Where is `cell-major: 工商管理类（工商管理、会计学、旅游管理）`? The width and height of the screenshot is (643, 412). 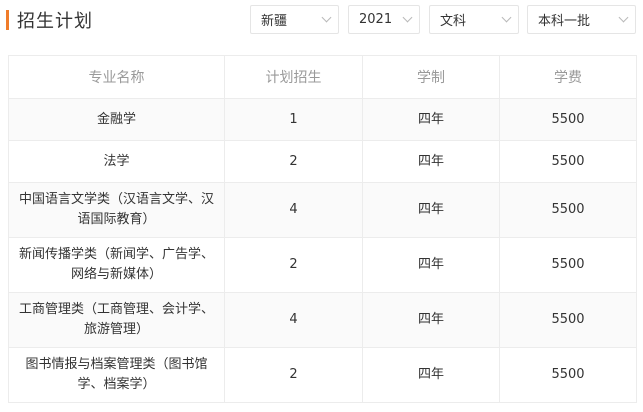
cell-major: 工商管理类（工商管理、会计学、旅游管理） is located at coordinates (116, 320).